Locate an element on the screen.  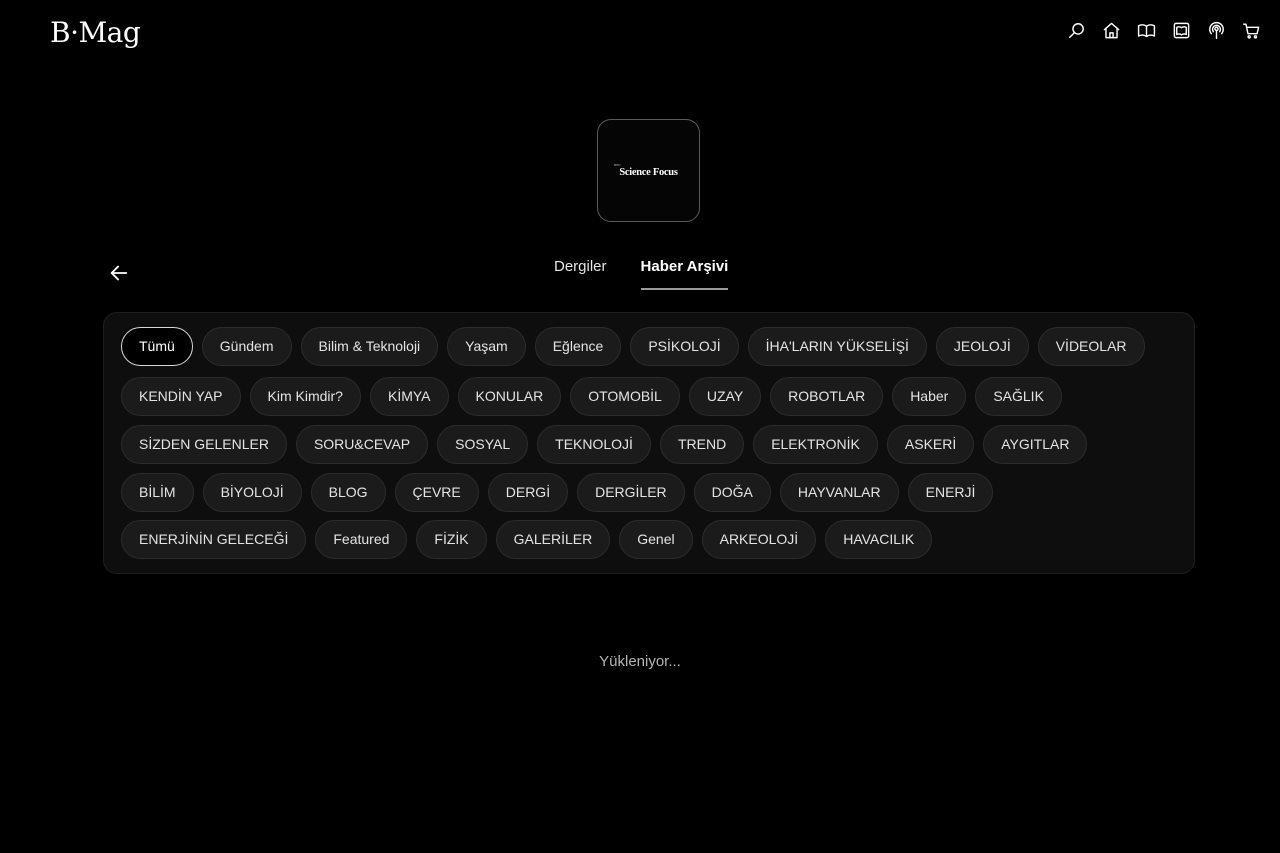
cart-icon is located at coordinates (1251, 30).